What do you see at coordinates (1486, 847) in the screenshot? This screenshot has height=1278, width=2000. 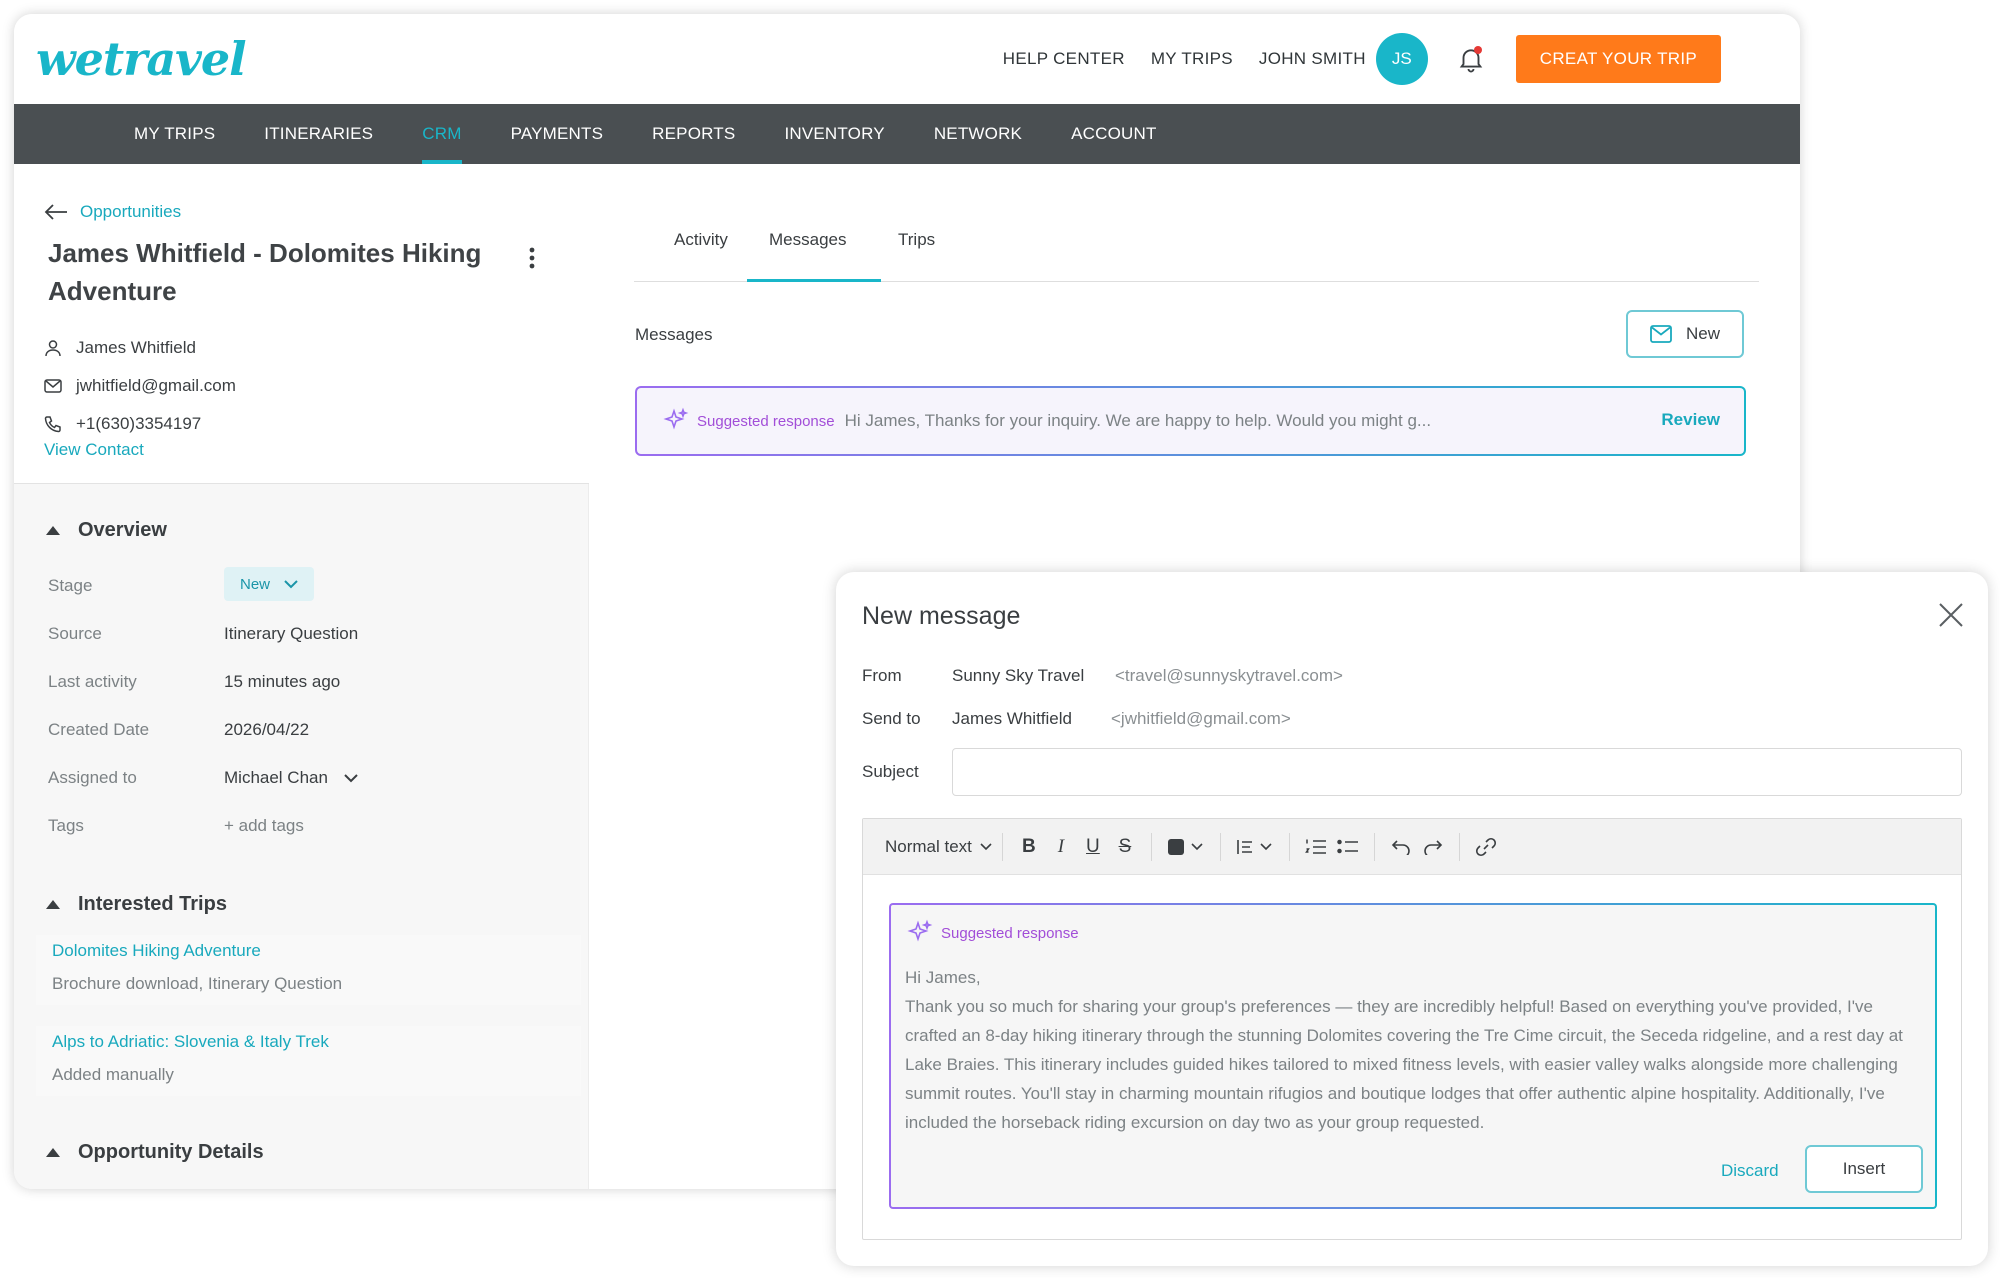 I see `link-icon` at bounding box center [1486, 847].